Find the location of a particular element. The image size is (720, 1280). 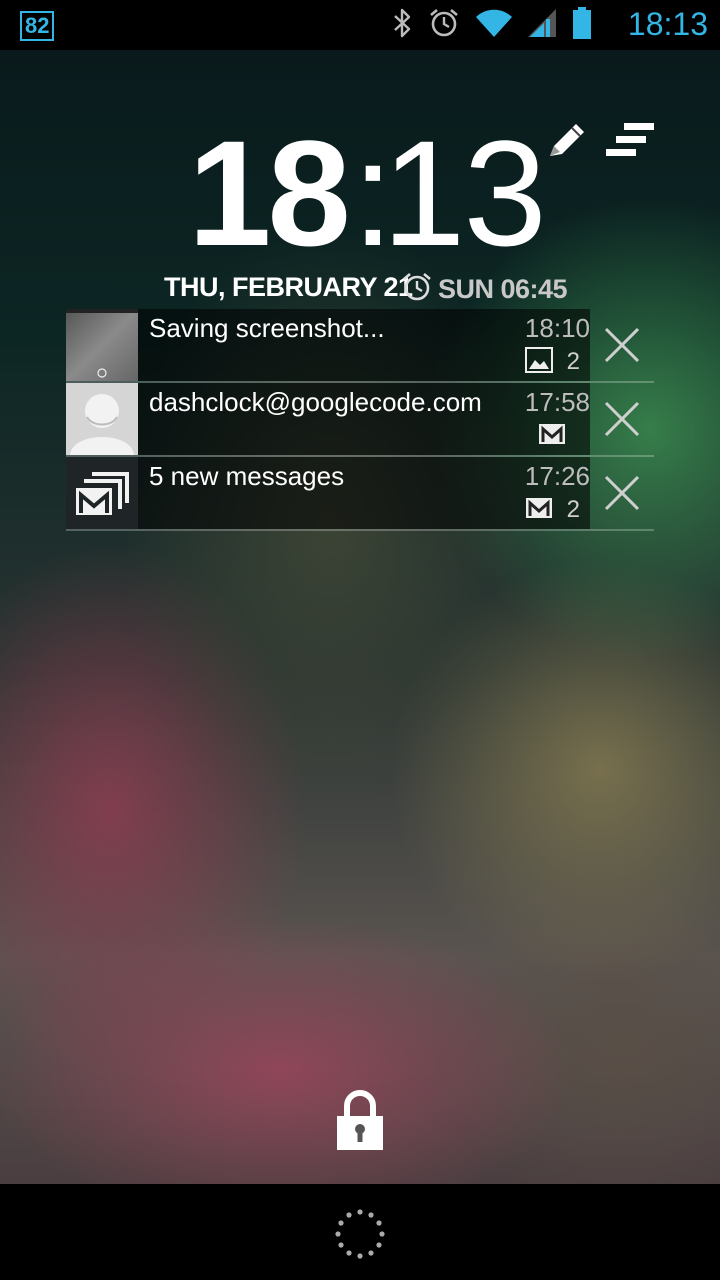

alarm-clock-icon is located at coordinates (417, 289).